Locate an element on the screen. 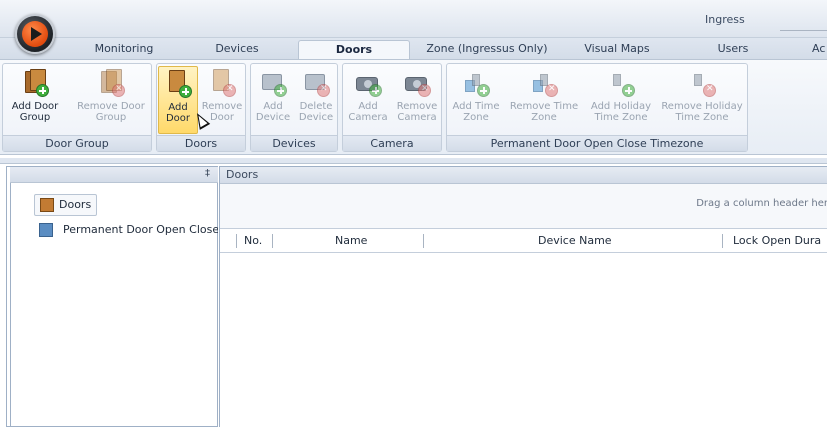  application-menu-button is located at coordinates (35, 34).